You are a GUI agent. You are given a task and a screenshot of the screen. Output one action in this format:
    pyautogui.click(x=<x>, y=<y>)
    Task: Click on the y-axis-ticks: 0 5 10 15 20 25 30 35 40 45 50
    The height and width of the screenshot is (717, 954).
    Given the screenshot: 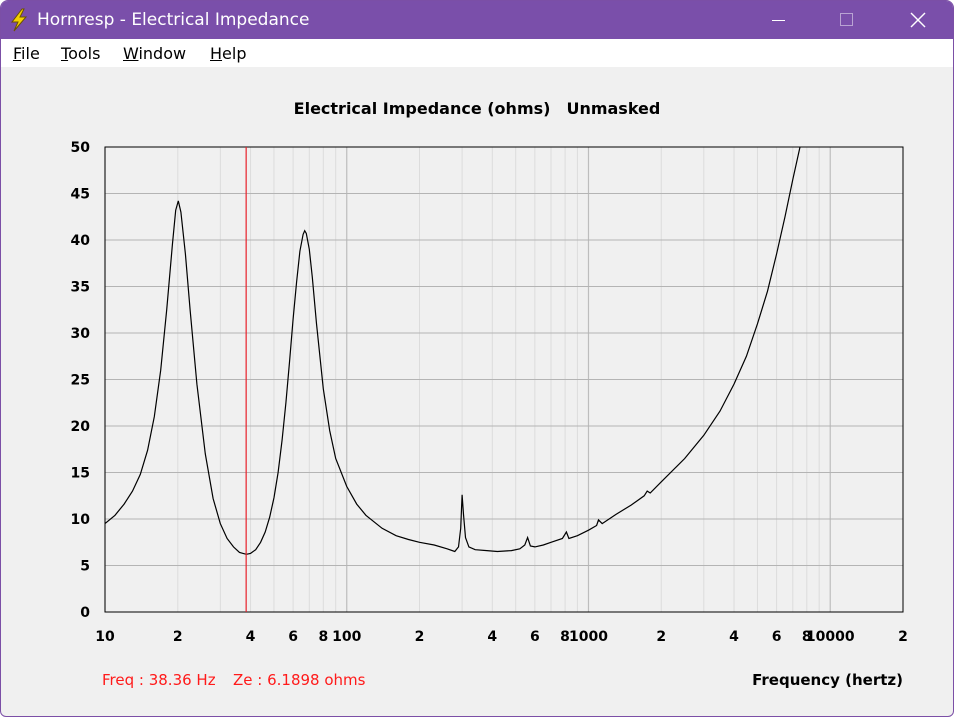 What is the action you would take?
    pyautogui.click(x=81, y=380)
    